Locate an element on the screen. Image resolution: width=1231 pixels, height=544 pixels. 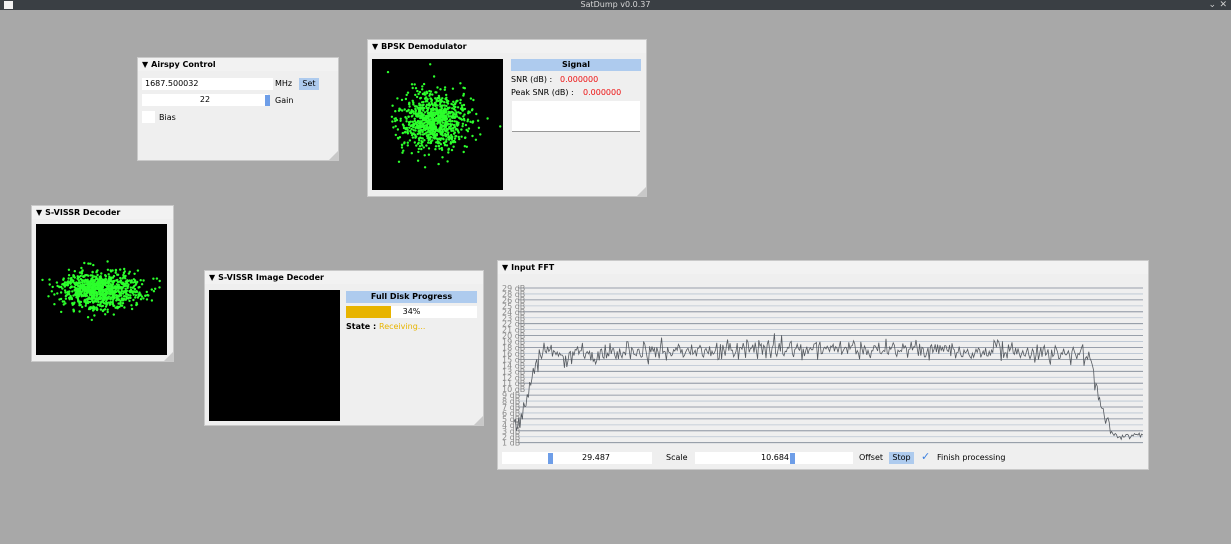
fft-window-title: ▼ Input FFT is located at coordinates (823, 267).